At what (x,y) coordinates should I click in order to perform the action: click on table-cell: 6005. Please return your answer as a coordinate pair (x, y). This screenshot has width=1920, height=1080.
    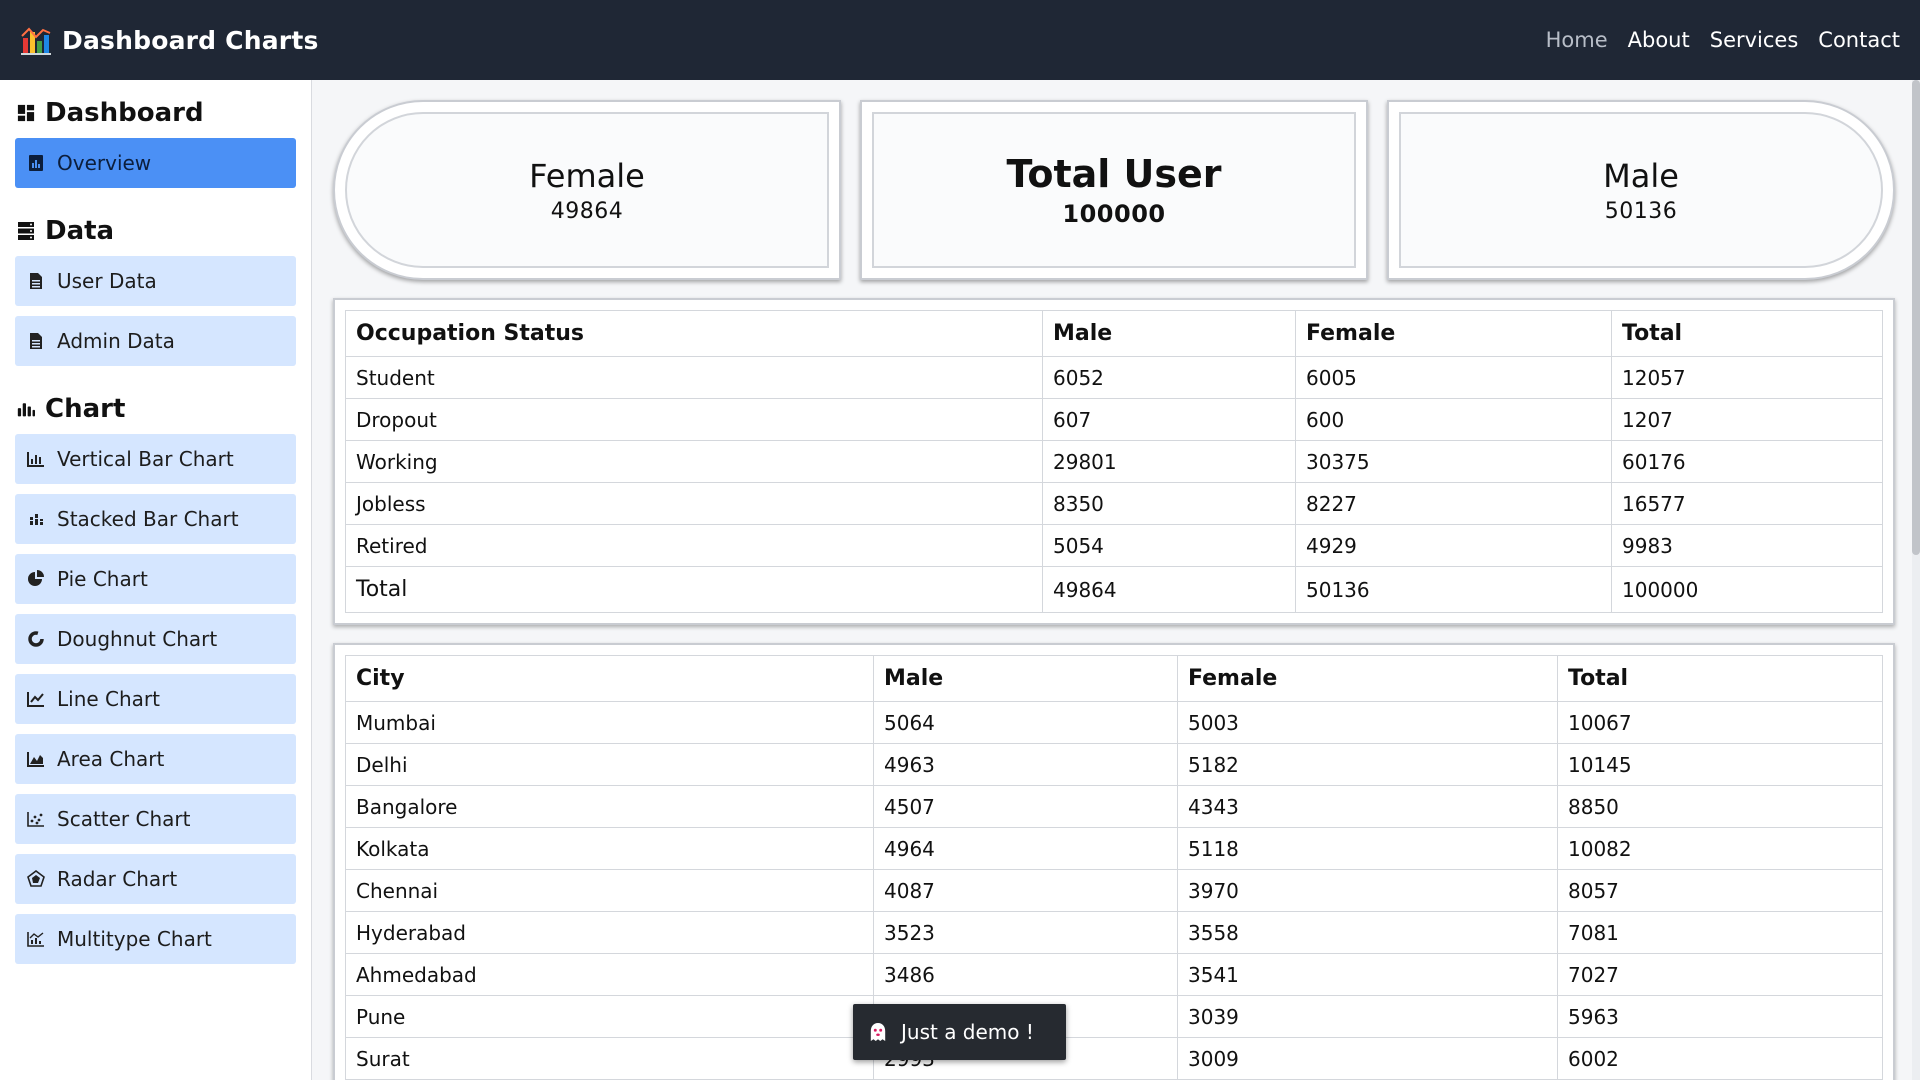
    Looking at the image, I should click on (1453, 377).